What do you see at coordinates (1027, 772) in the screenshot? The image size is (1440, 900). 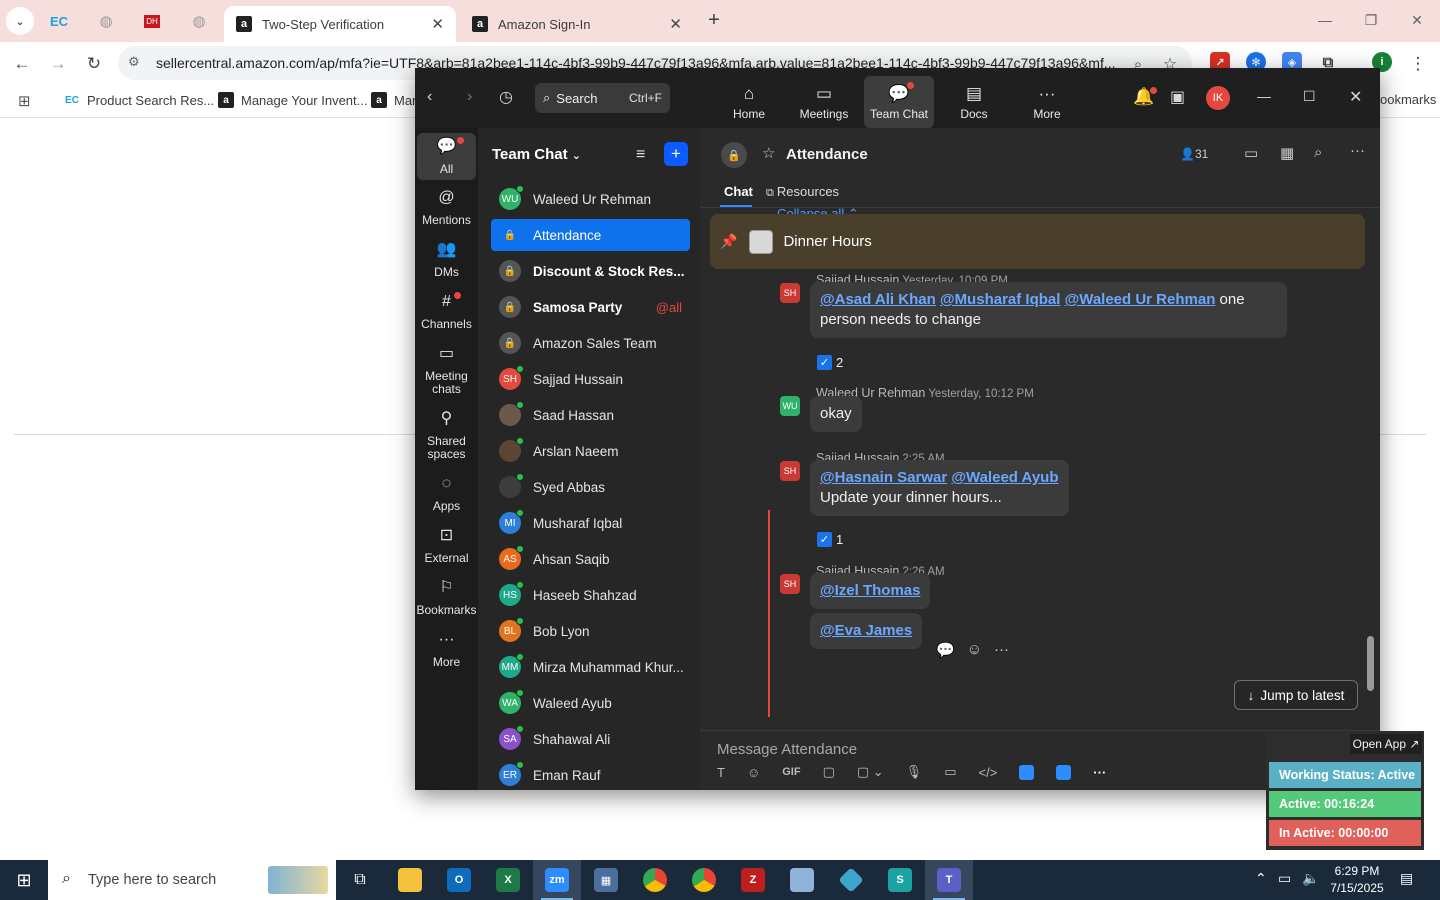 I see `app-icon` at bounding box center [1027, 772].